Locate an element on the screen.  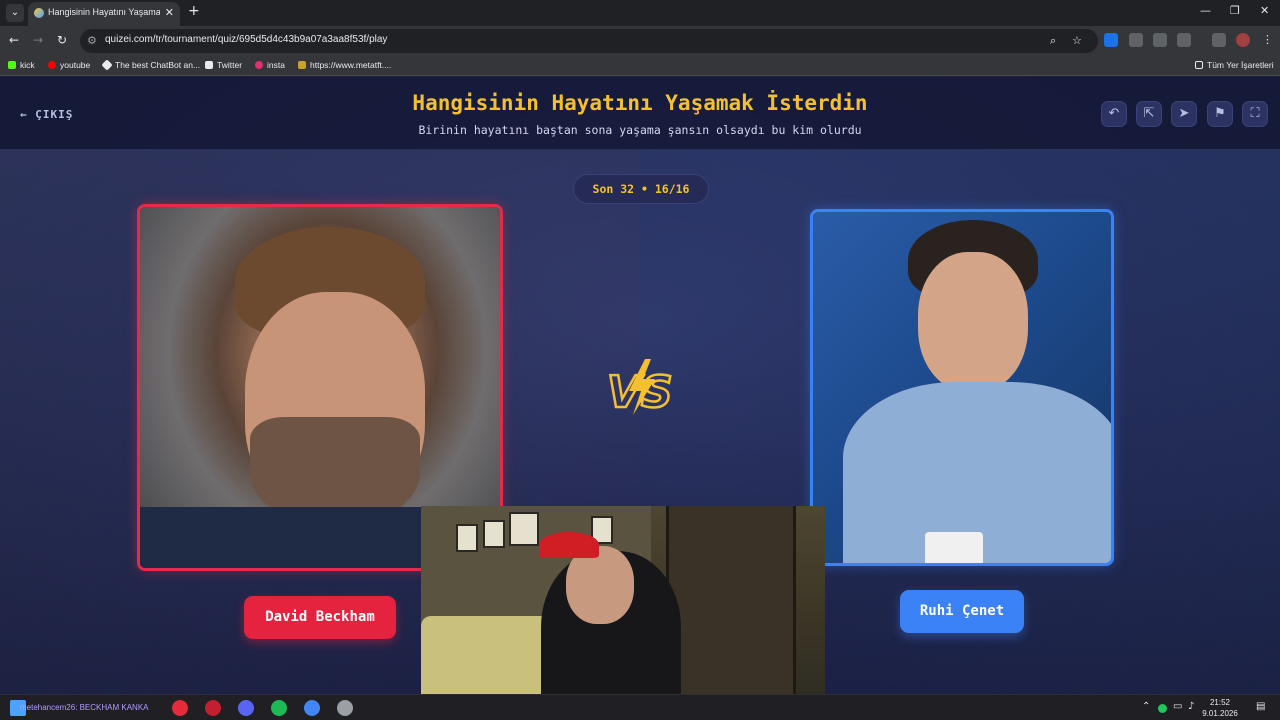
folder-icon is located at coordinates (1199, 65).